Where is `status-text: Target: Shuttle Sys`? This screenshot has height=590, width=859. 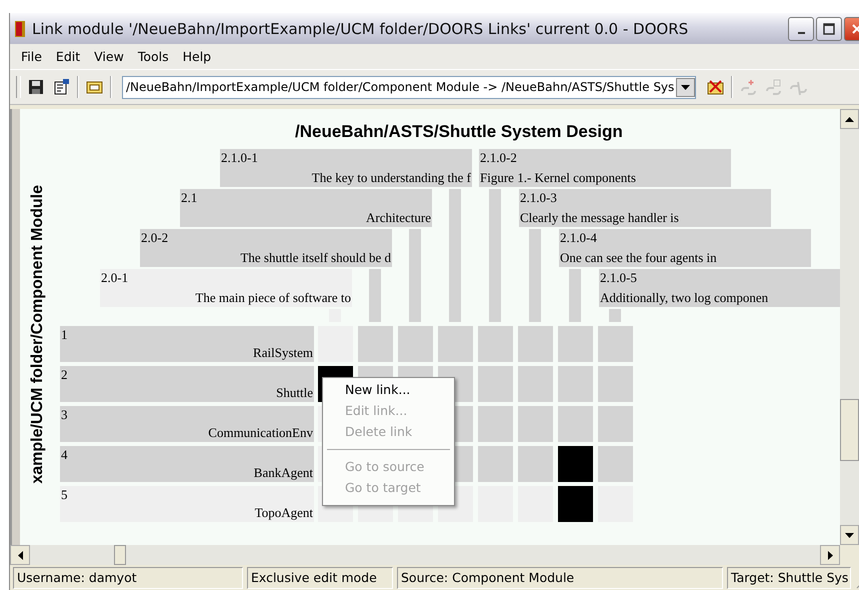 status-text: Target: Shuttle Sys is located at coordinates (789, 578).